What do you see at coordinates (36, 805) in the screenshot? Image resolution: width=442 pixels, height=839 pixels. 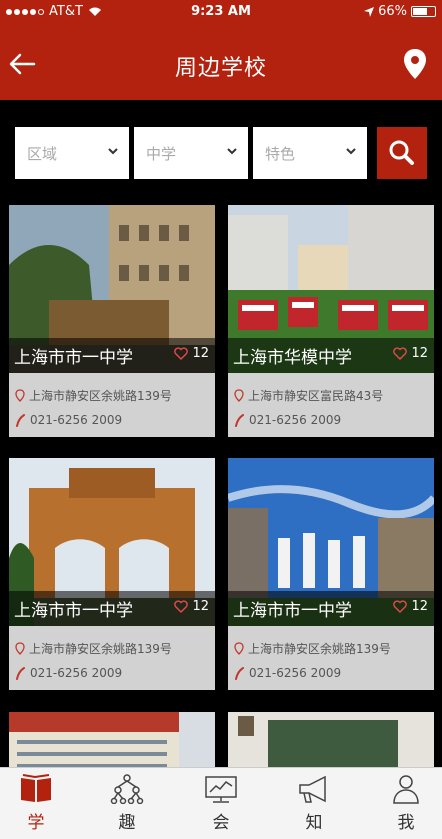 I see `tab-learn: 学` at bounding box center [36, 805].